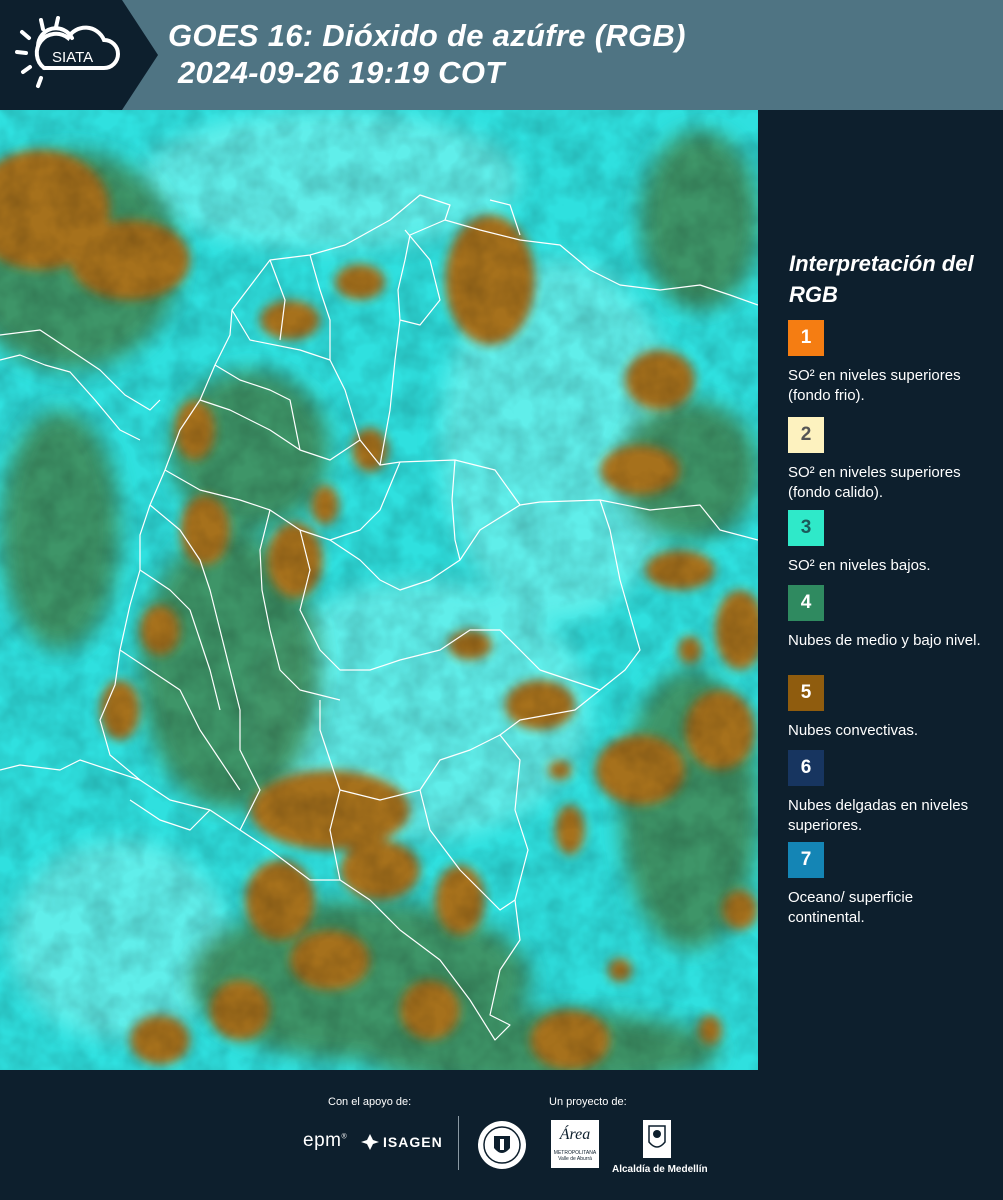  I want to click on timestamp: 2024-09-26 19:19 COT, so click(341, 72).